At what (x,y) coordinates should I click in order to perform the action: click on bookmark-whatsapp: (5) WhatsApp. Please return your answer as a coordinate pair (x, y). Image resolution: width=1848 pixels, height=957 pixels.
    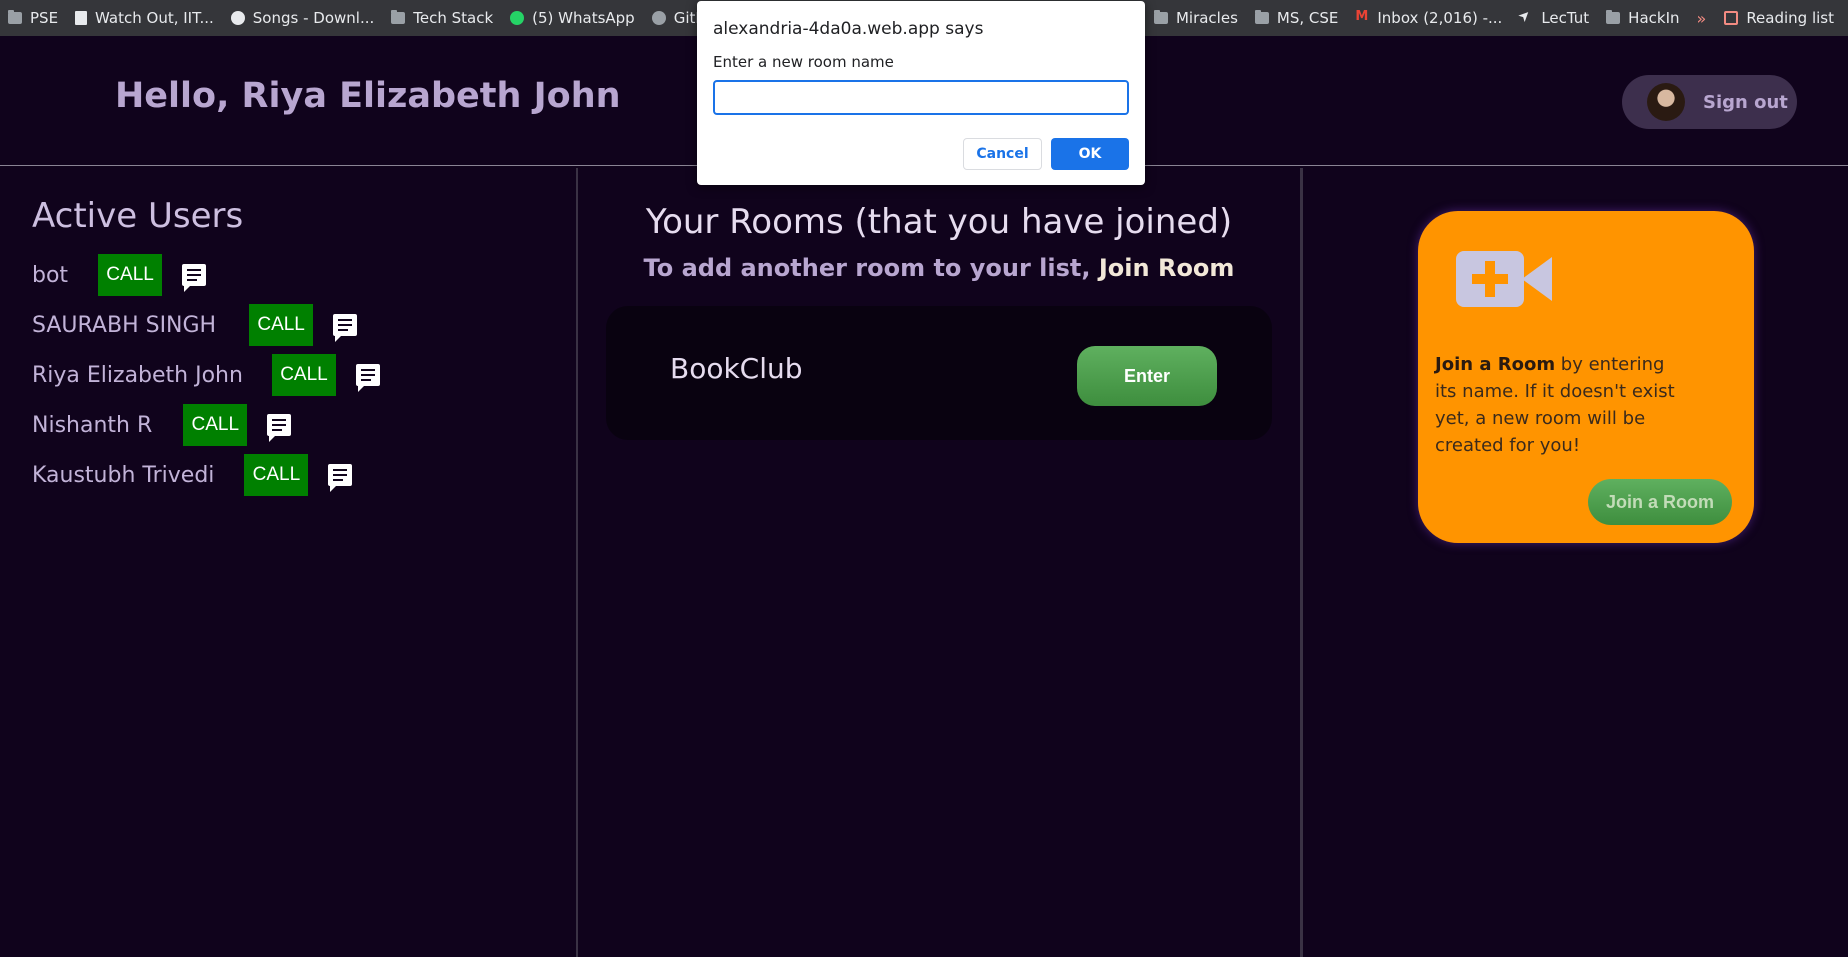
    Looking at the image, I should click on (572, 18).